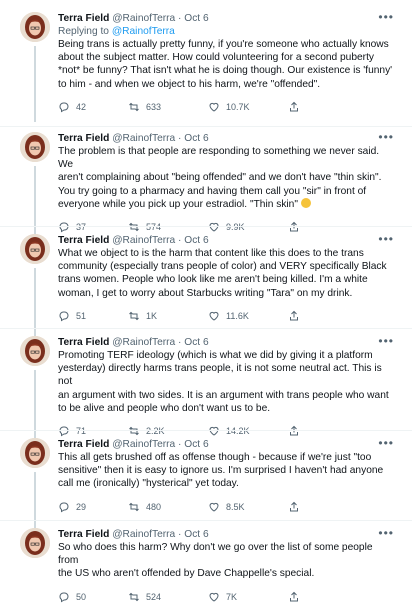 This screenshot has height=605, width=412. What do you see at coordinates (85, 31) in the screenshot?
I see `replying-prefix: Replying to` at bounding box center [85, 31].